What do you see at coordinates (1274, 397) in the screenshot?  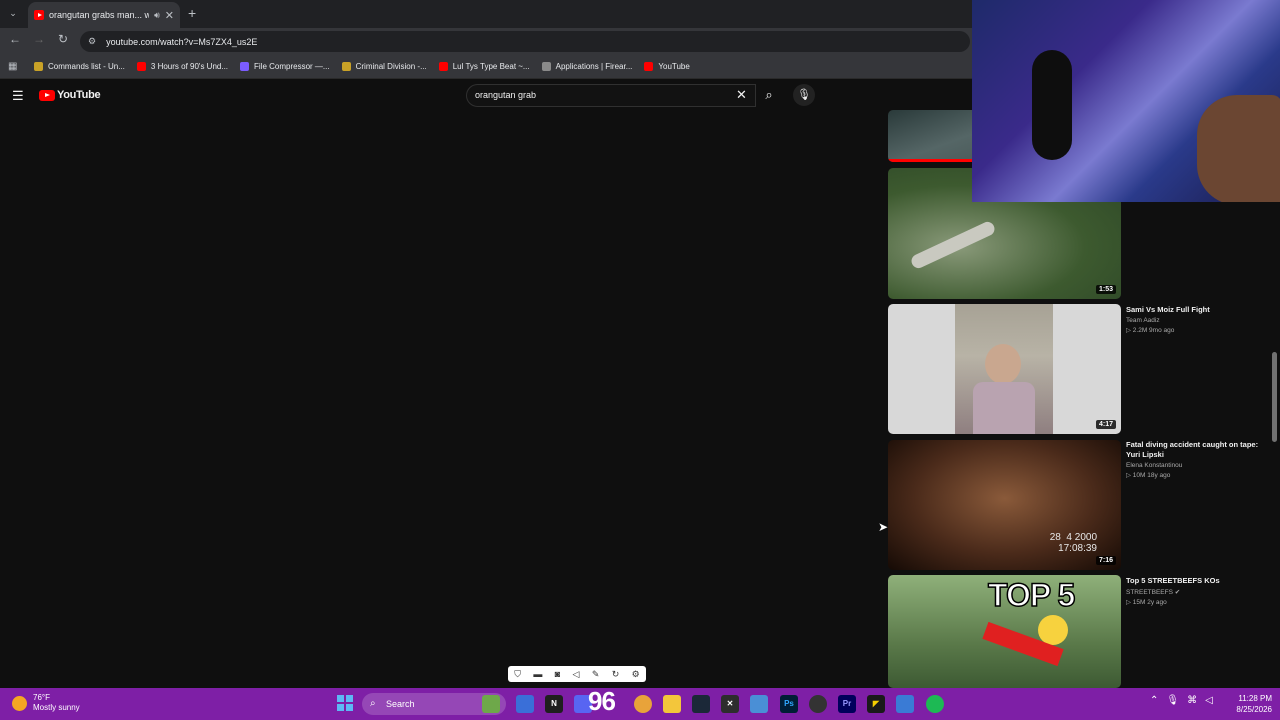 I see `scrollbar` at bounding box center [1274, 397].